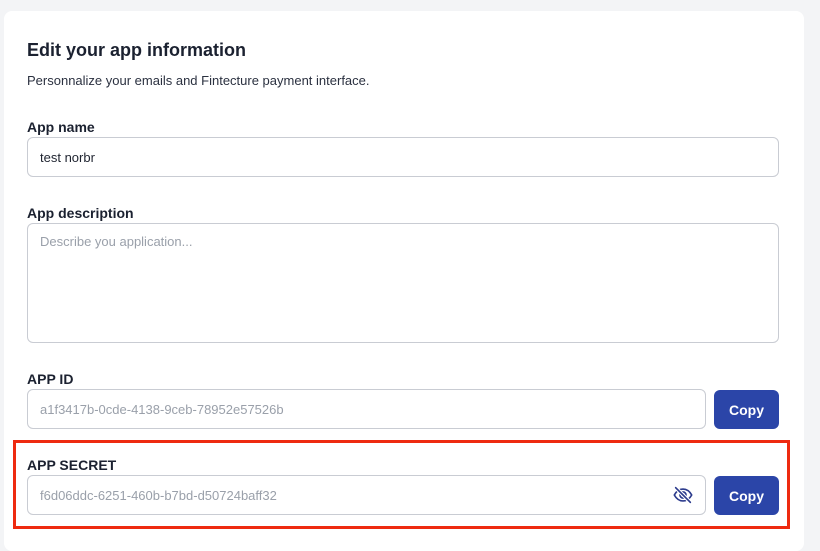  Describe the element at coordinates (746, 409) in the screenshot. I see `copy-app-id-button: Copy` at that location.